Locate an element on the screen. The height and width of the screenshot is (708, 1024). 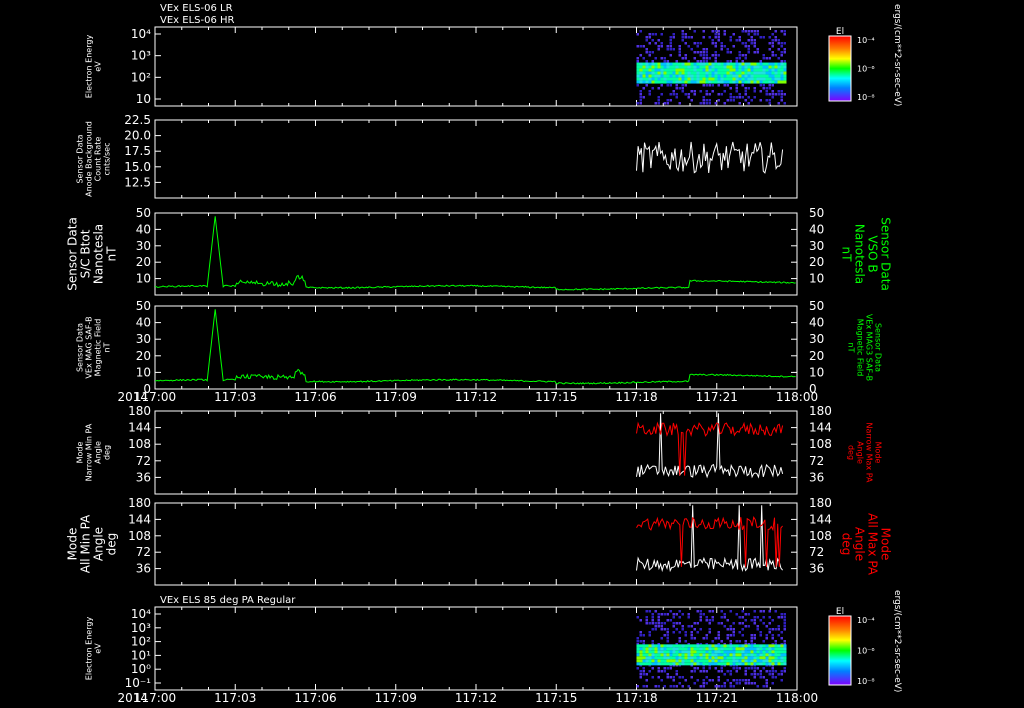
p3-frame is located at coordinates (476, 254).